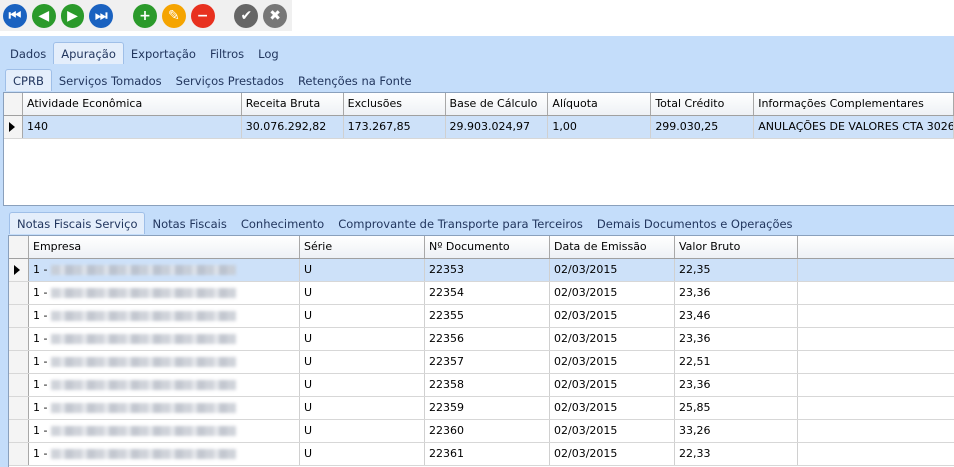  What do you see at coordinates (854, 104) in the screenshot?
I see `column-header: Informações Complementares` at bounding box center [854, 104].